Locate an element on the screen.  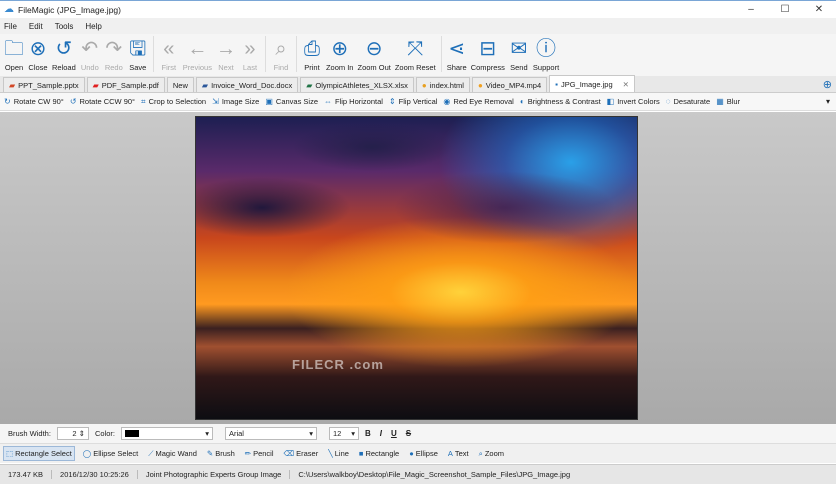
strikethrough-button: S is located at coordinates (408, 433).